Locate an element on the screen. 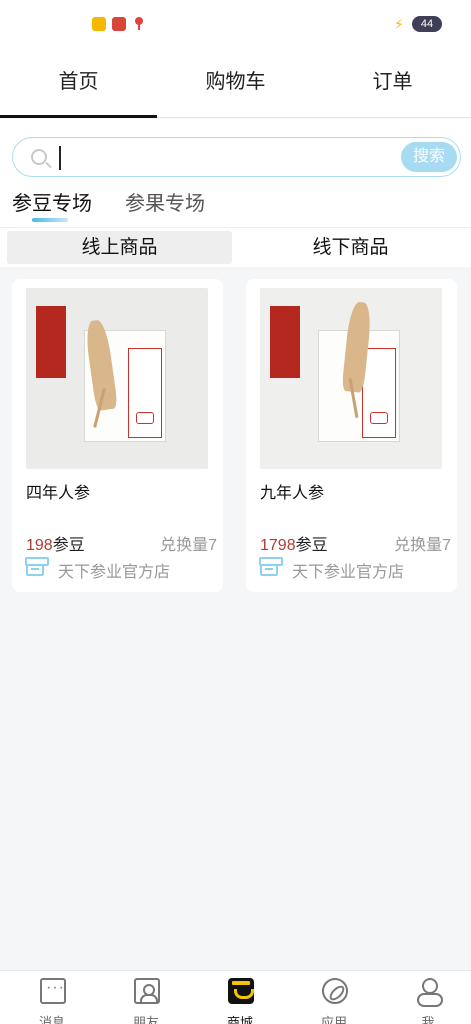 Image resolution: width=471 pixels, height=1024 pixels. search-icon is located at coordinates (39, 157).